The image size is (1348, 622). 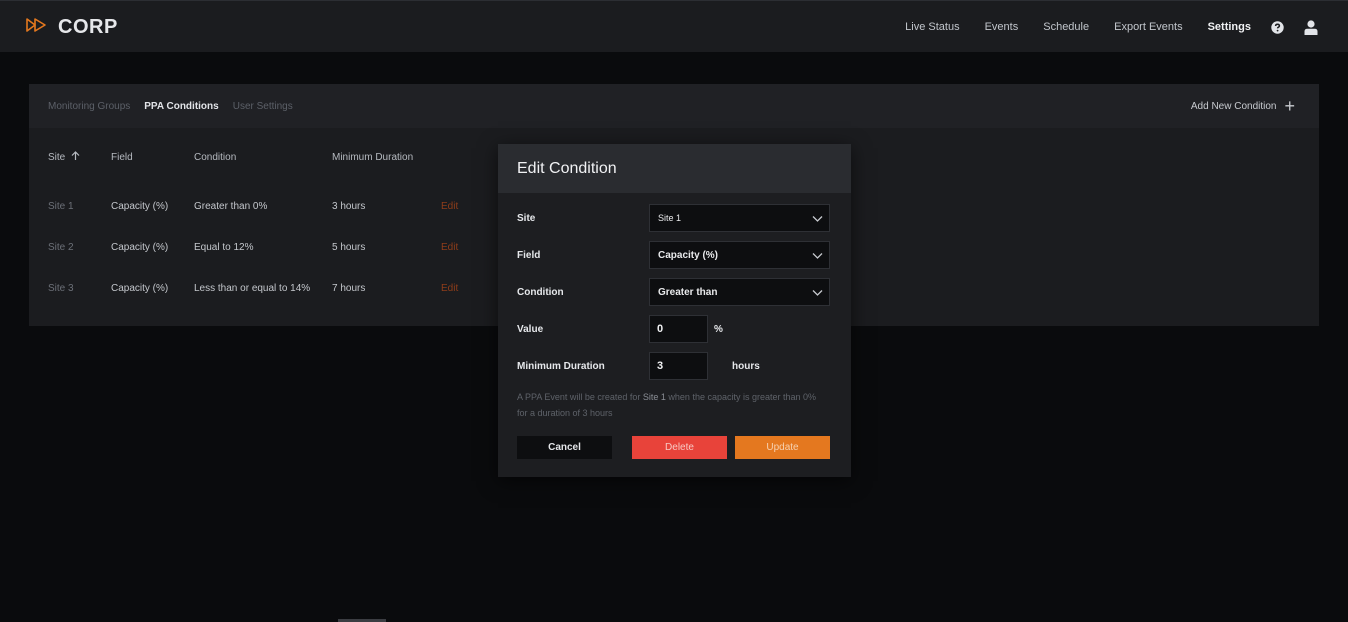 What do you see at coordinates (61, 206) in the screenshot?
I see `row-site: Site 1` at bounding box center [61, 206].